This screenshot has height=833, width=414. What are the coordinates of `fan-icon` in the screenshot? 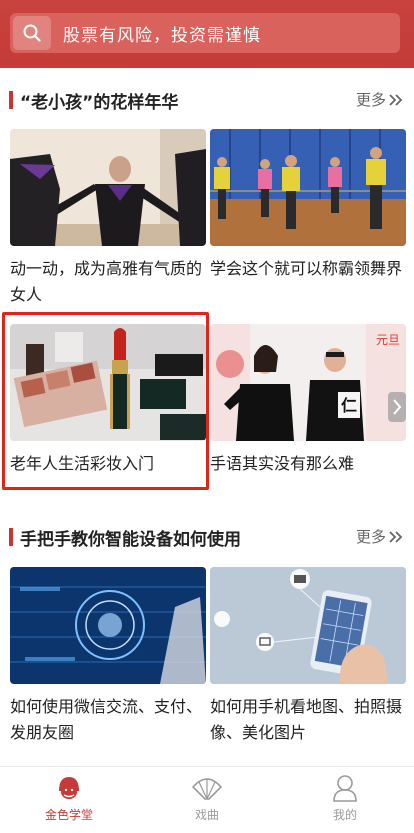 It's located at (207, 789).